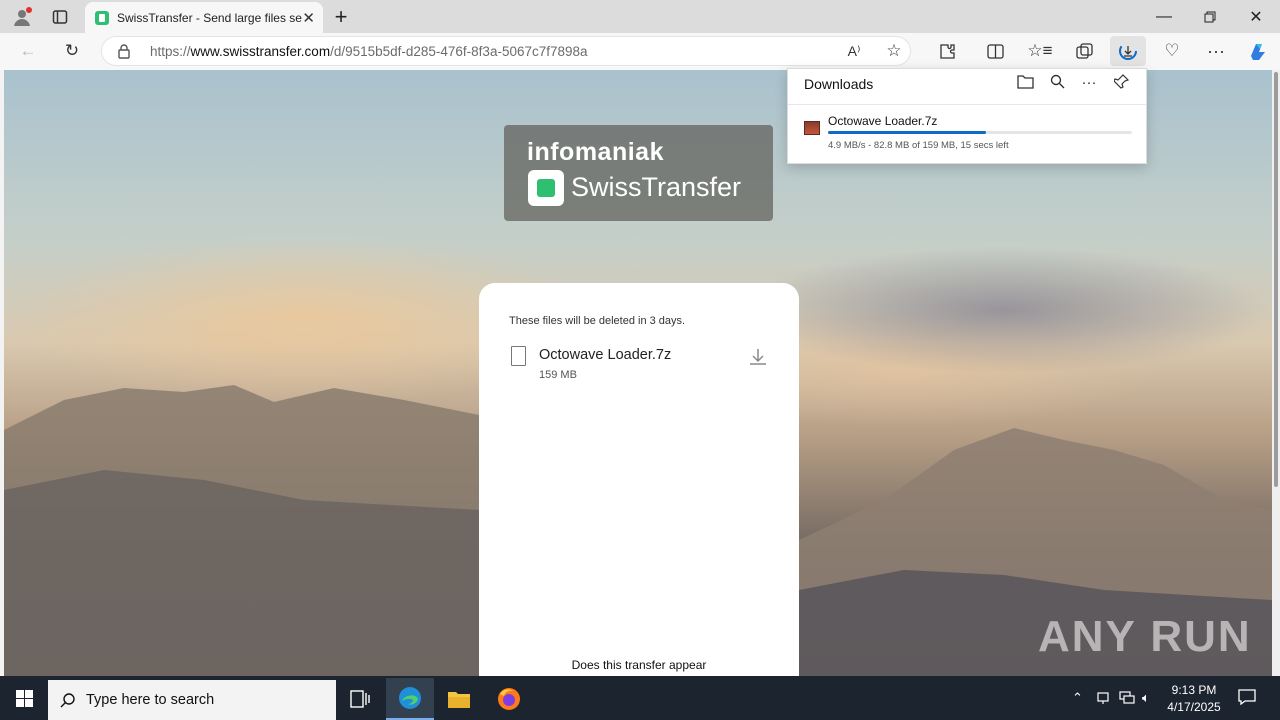  What do you see at coordinates (518, 356) in the screenshot?
I see `file-icon` at bounding box center [518, 356].